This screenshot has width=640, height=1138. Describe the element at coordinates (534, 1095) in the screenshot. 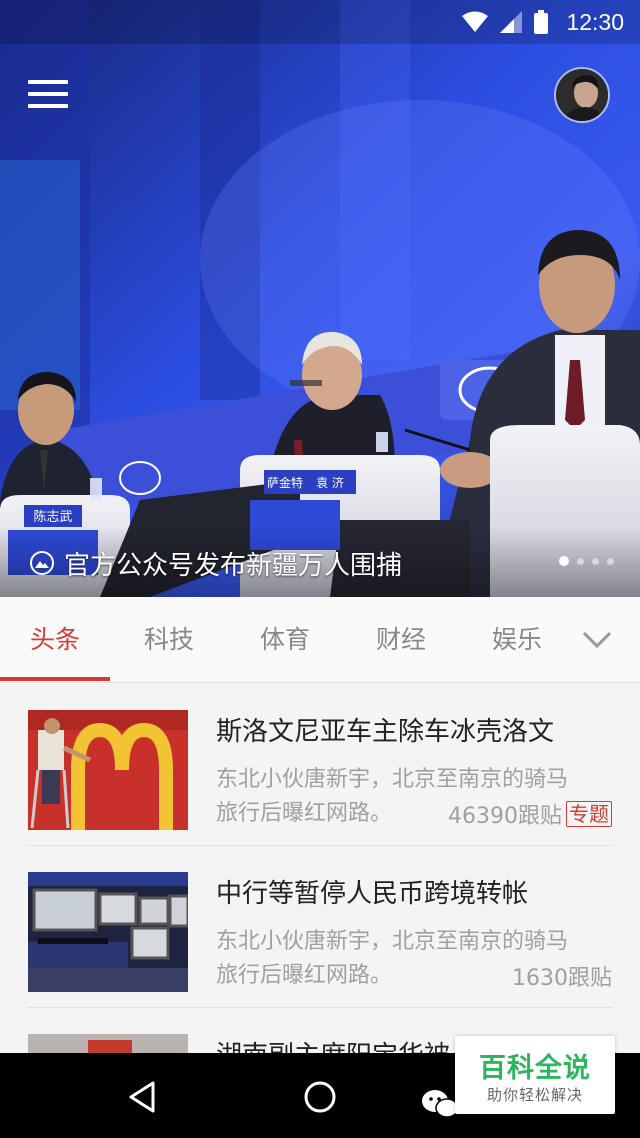

I see `watermark-subtitle: 助你轻松解决` at that location.